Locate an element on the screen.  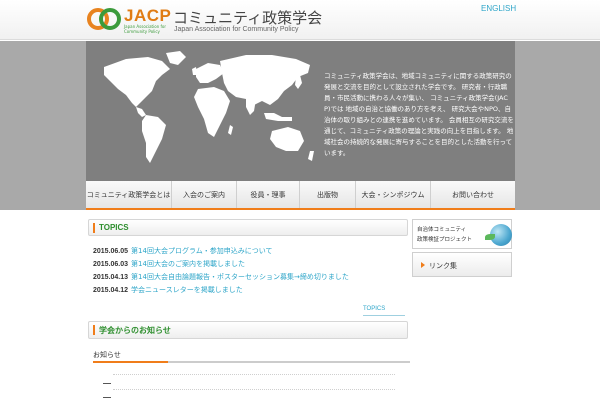
greenland-shape is located at coordinates (176, 58).